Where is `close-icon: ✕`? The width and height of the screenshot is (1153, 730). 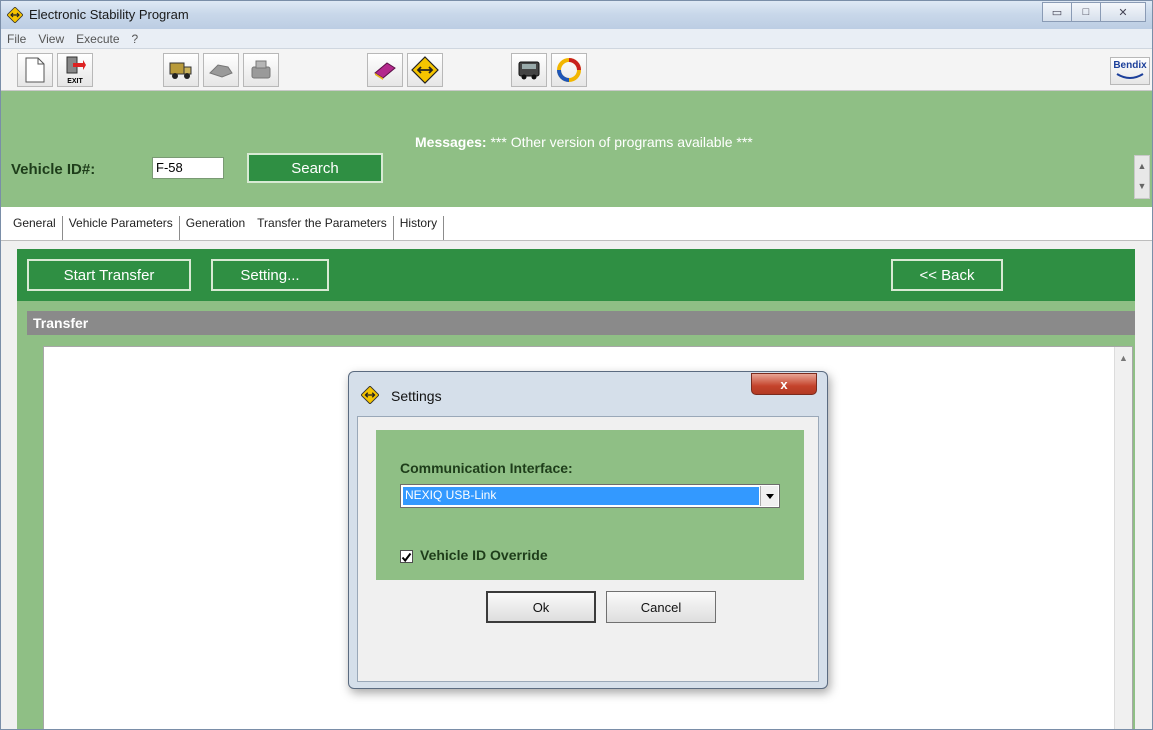 close-icon: ✕ is located at coordinates (1123, 12).